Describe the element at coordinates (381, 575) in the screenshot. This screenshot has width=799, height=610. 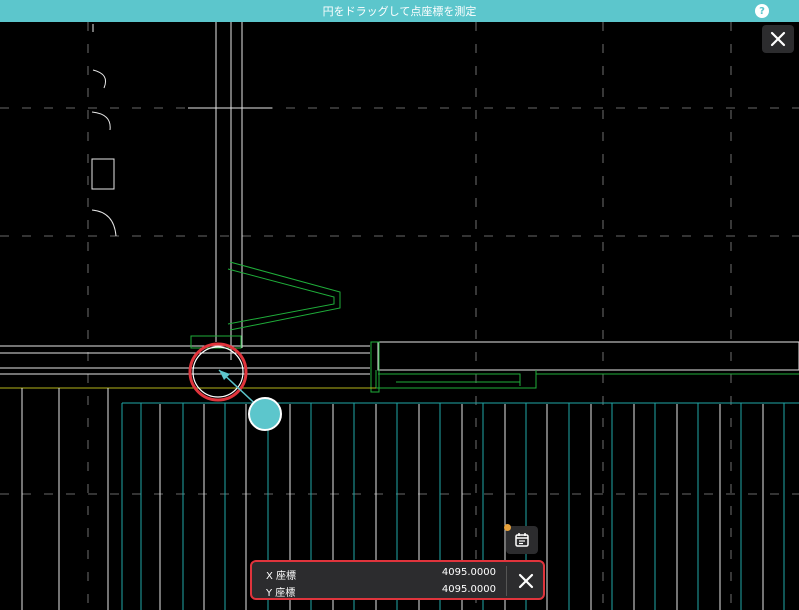
I see `x-coordinate-row: X 座標 4095.0000` at that location.